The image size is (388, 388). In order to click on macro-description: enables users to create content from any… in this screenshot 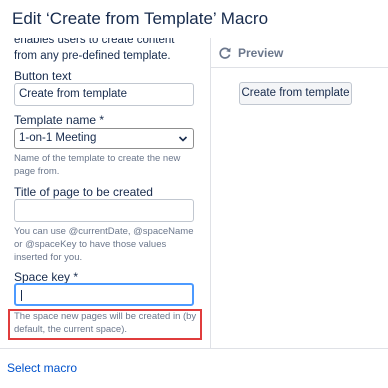, I will do `click(94, 50)`.